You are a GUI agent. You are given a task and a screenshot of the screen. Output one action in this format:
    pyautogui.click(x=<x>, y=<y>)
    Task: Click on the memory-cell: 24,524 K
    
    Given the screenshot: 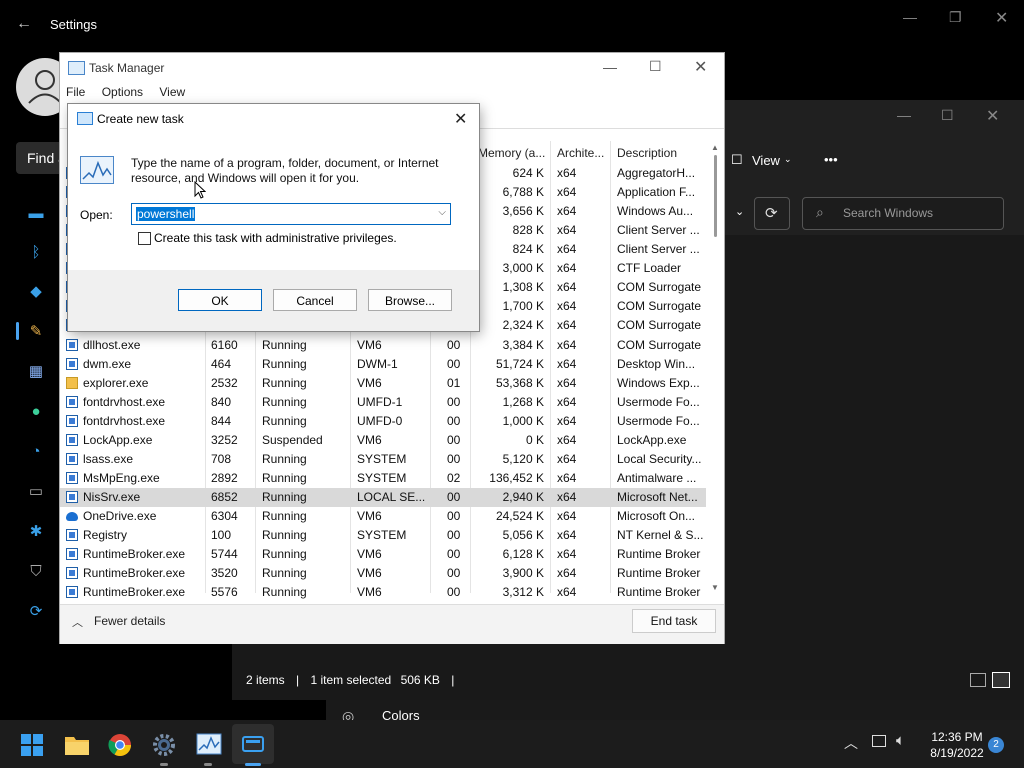 What is the action you would take?
    pyautogui.click(x=519, y=516)
    